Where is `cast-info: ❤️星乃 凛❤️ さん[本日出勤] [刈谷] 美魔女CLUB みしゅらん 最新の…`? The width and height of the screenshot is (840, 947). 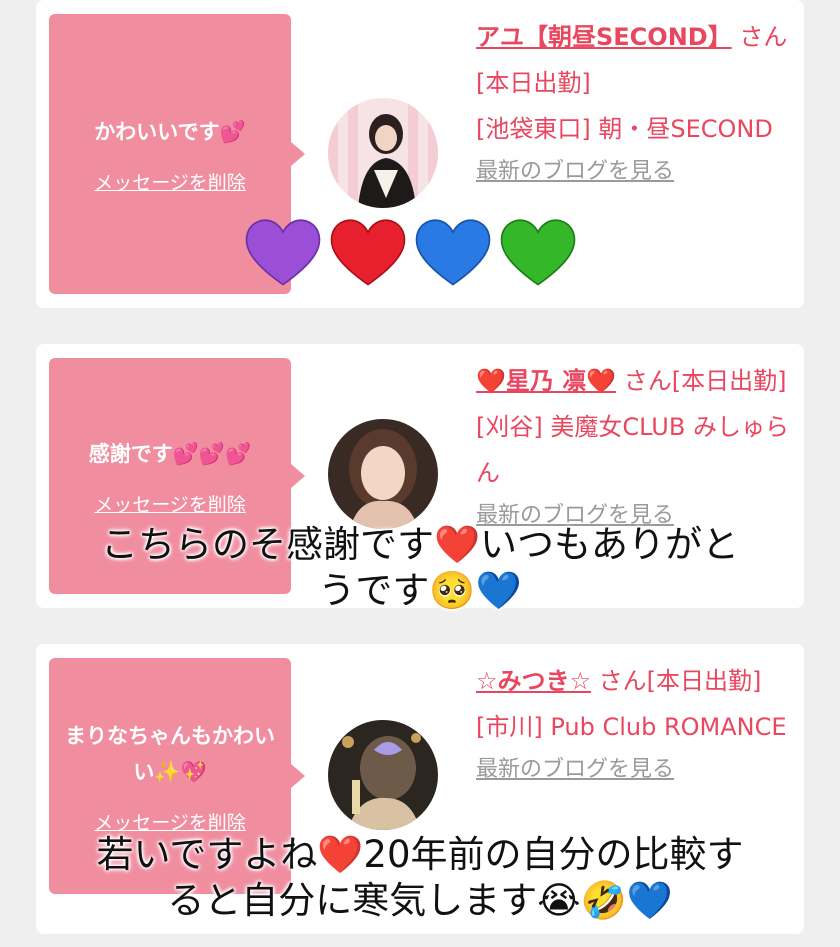 cast-info: ❤️星乃 凛❤️ さん[本日出勤] [刈谷] 美魔女CLUB みしゅらん 最新の… is located at coordinates (637, 447).